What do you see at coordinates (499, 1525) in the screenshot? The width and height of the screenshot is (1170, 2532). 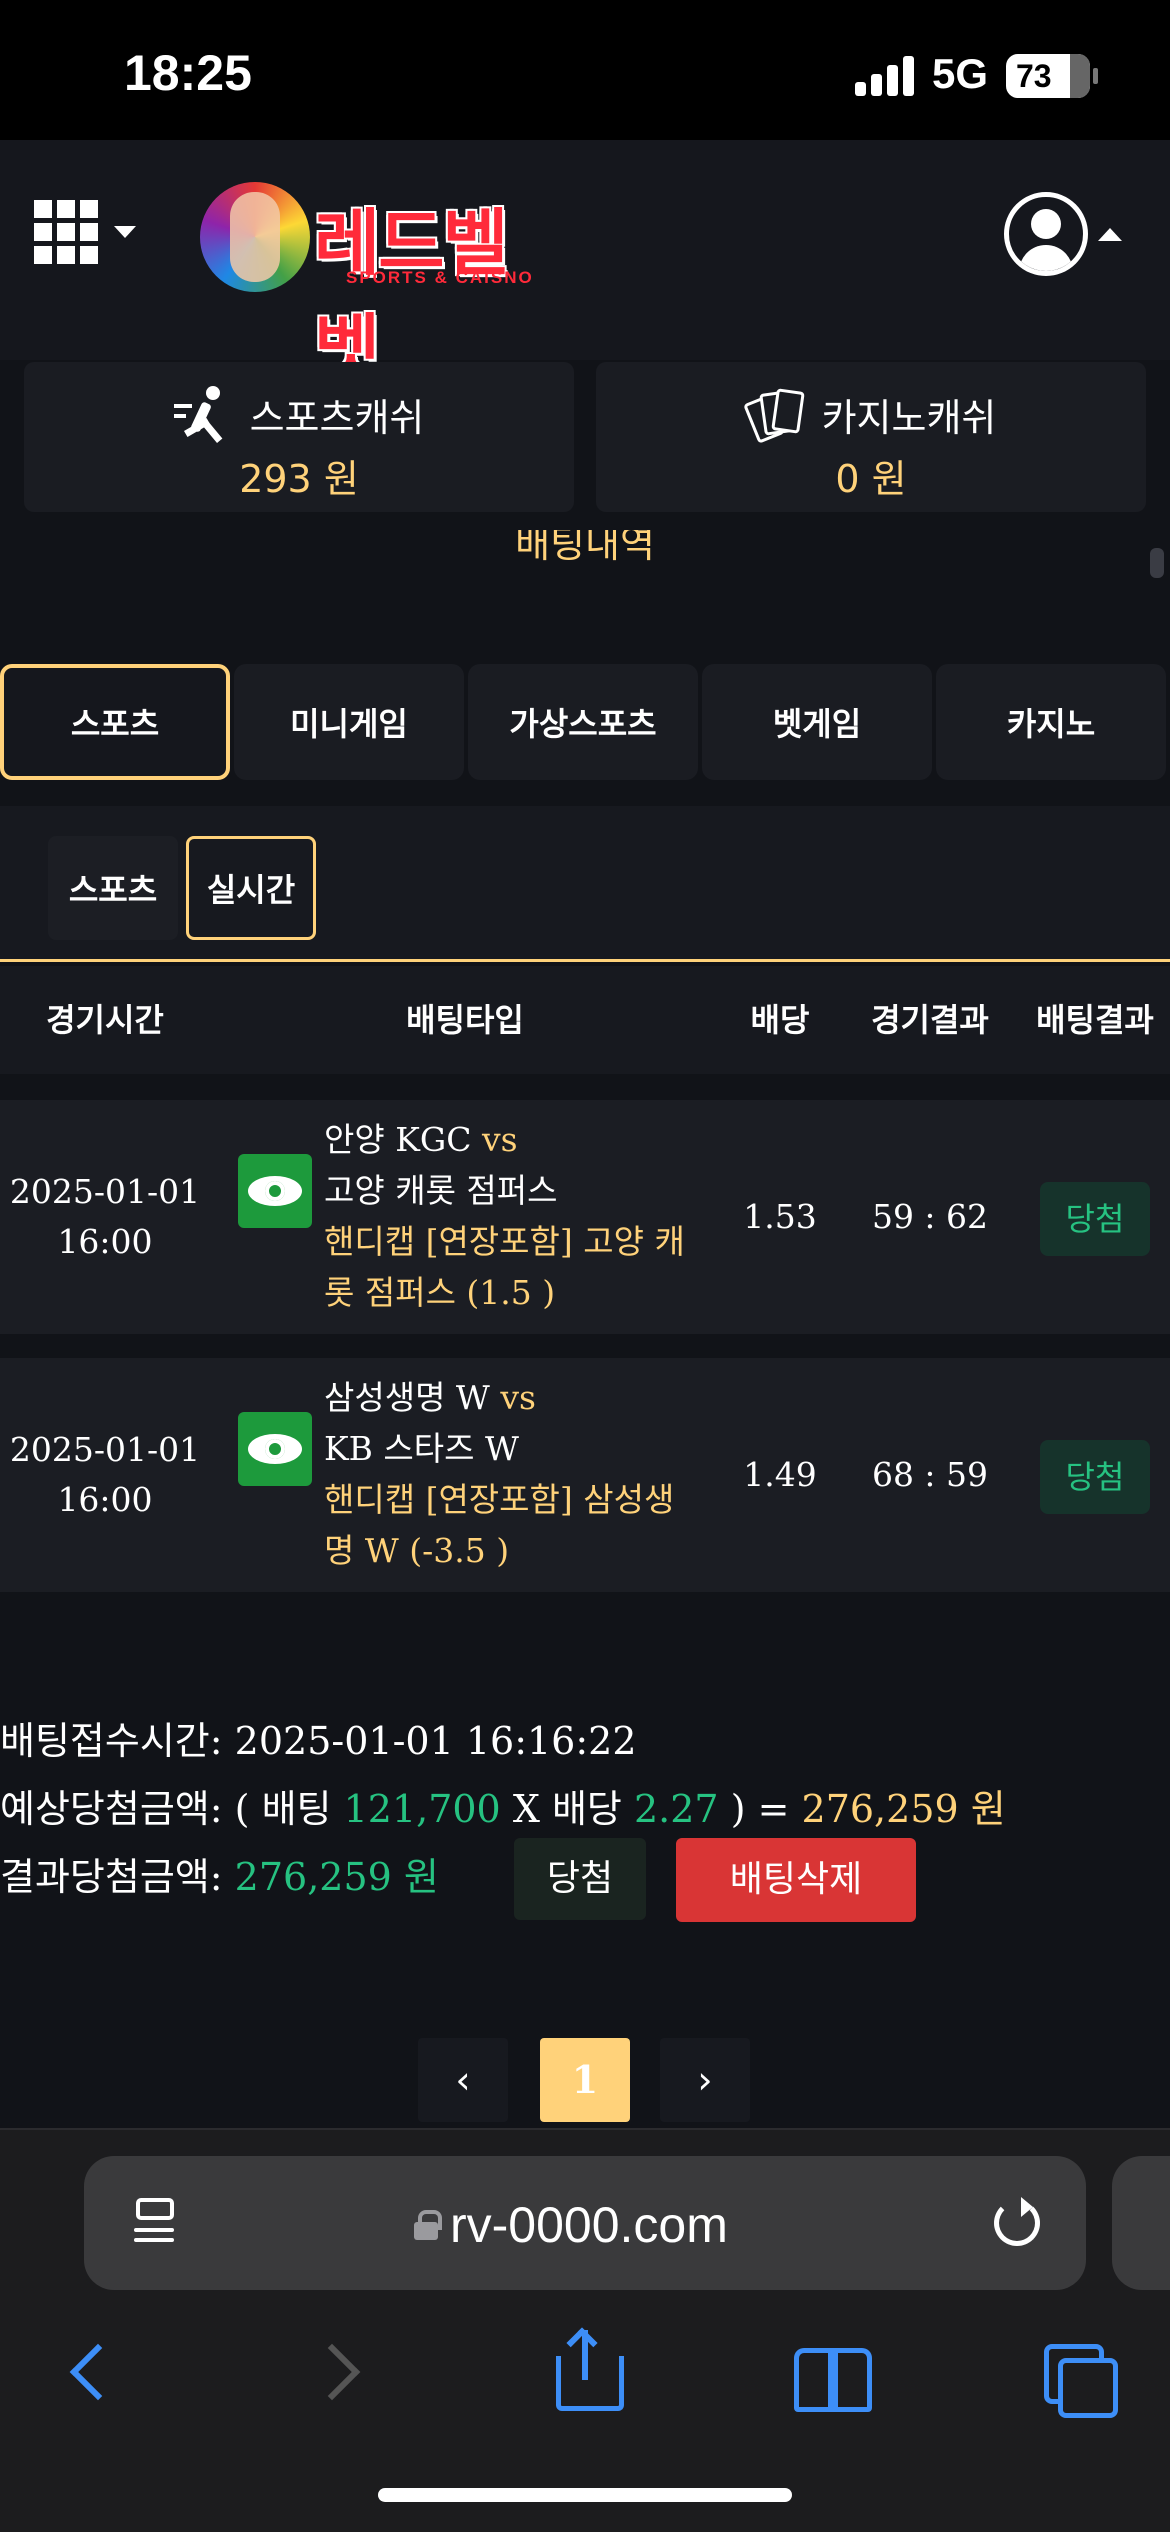 I see `bet-pick: 핸디캡 [연장포함] 삼성생명 W (-3.5 )` at bounding box center [499, 1525].